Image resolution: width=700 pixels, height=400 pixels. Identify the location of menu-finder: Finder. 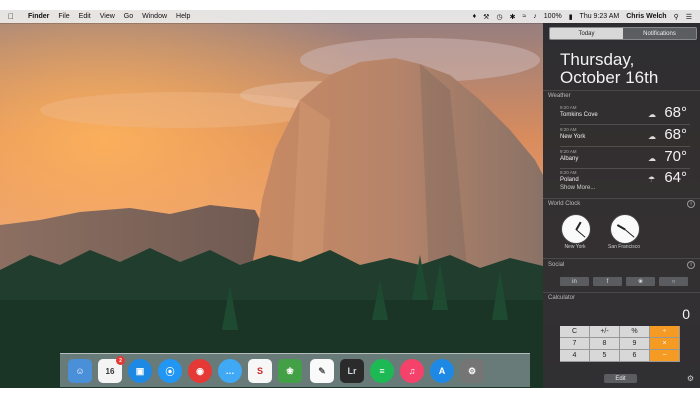
(38, 16).